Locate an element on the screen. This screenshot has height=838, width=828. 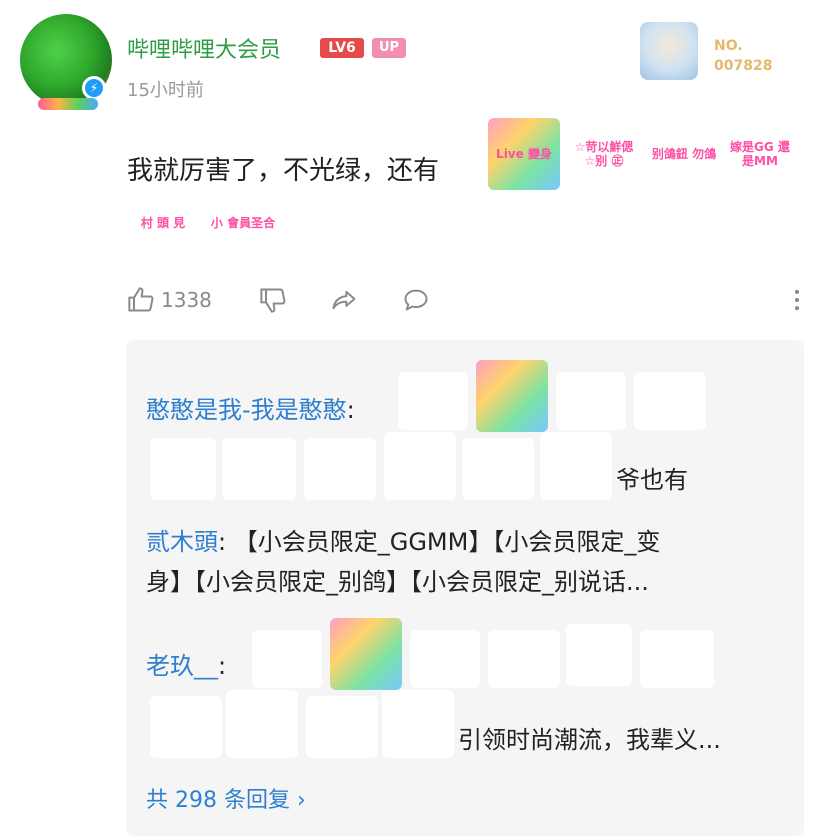
reply-2: 贰木頭: 【小会员限定_GGMM】【小会员限定_变 is located at coordinates (466, 542).